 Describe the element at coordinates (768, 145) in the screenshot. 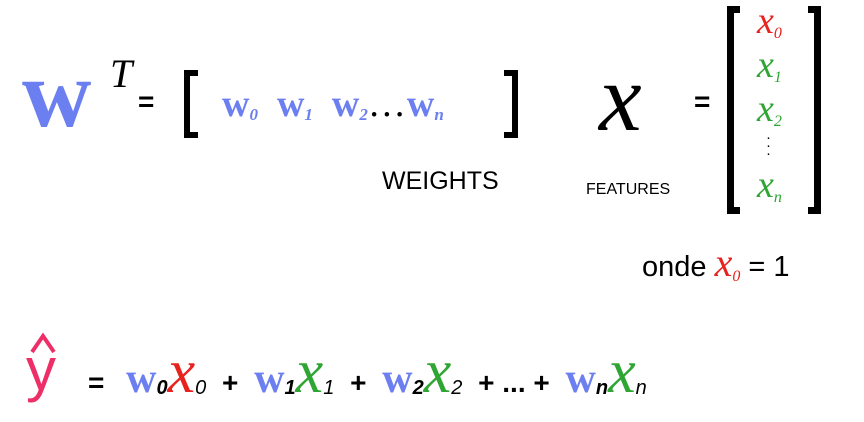

I see `vertical-ellipsis: · · ·` at that location.